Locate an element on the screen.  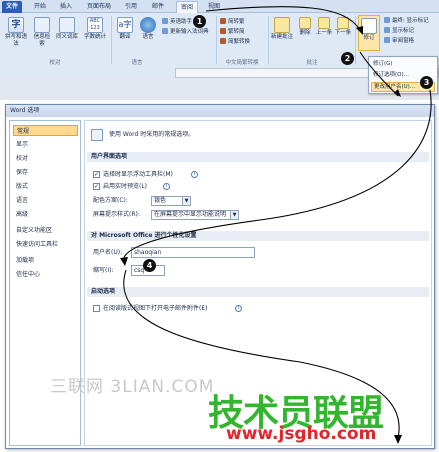
delete-comment-icon is located at coordinates (305, 23).